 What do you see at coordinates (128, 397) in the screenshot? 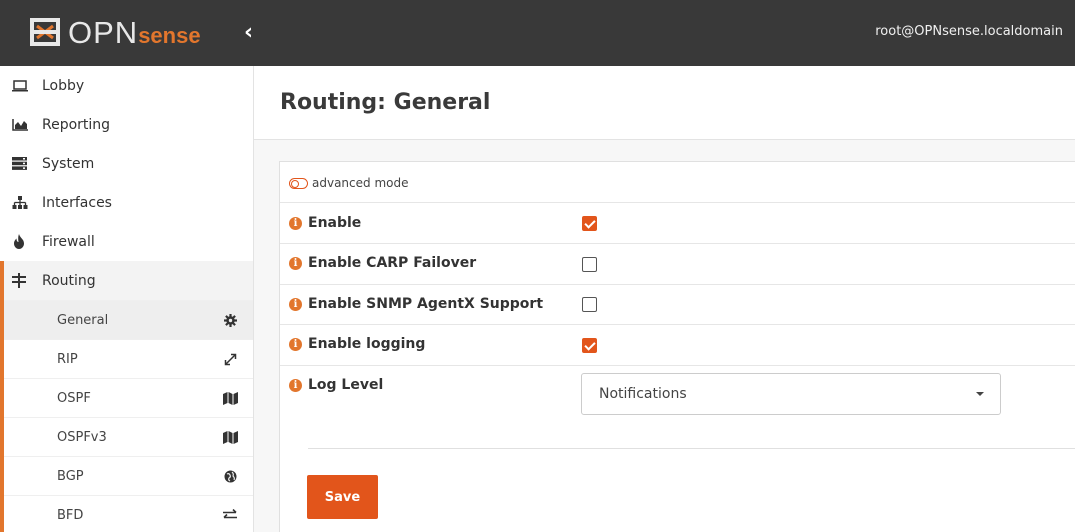
I see `sidebar-subitem-ospf: OSPF` at bounding box center [128, 397].